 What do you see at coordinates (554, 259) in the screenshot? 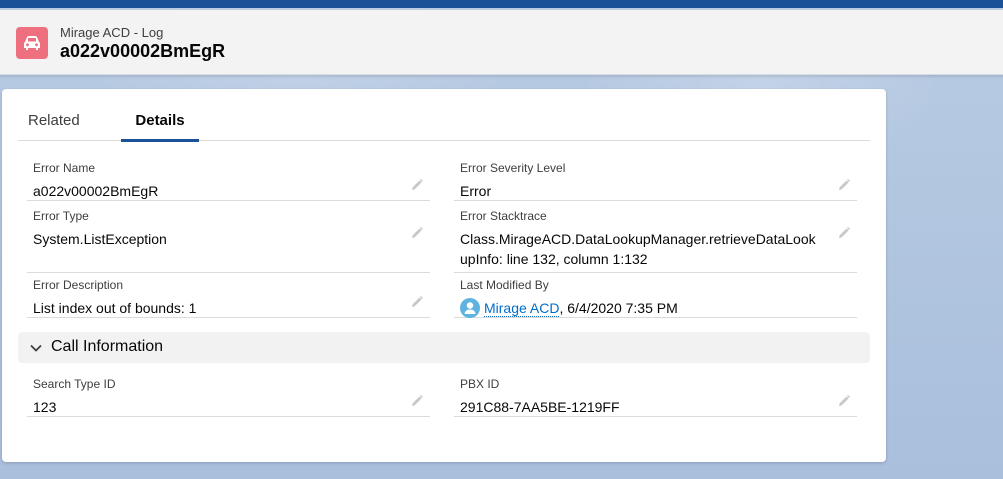
I see `stacktrace-line-2: upInfo: line 132, column 1:132` at bounding box center [554, 259].